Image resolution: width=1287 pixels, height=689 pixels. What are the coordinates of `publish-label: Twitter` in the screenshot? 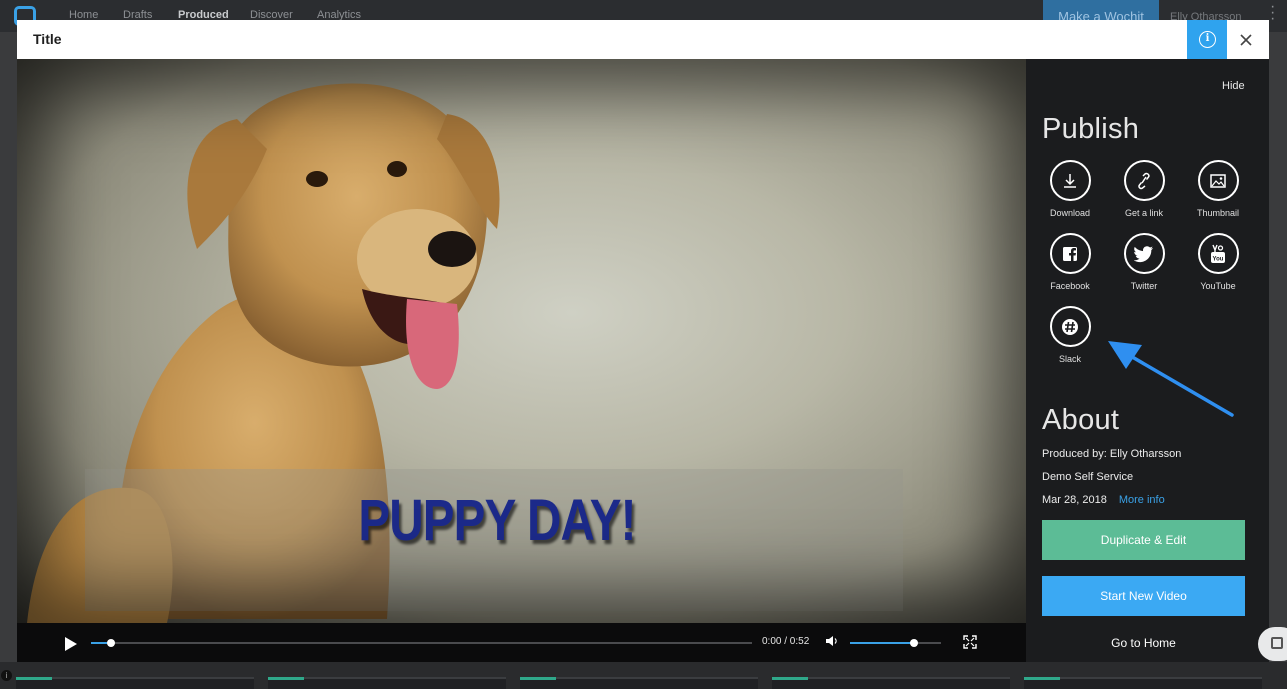 It's located at (1144, 286).